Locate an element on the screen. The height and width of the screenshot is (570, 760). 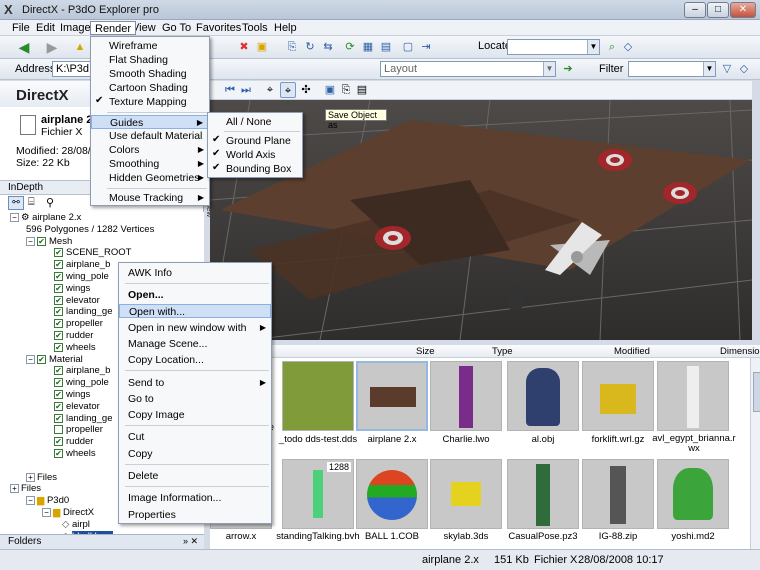
menu-item-all-none: All / None is located at coordinates (255, 122).